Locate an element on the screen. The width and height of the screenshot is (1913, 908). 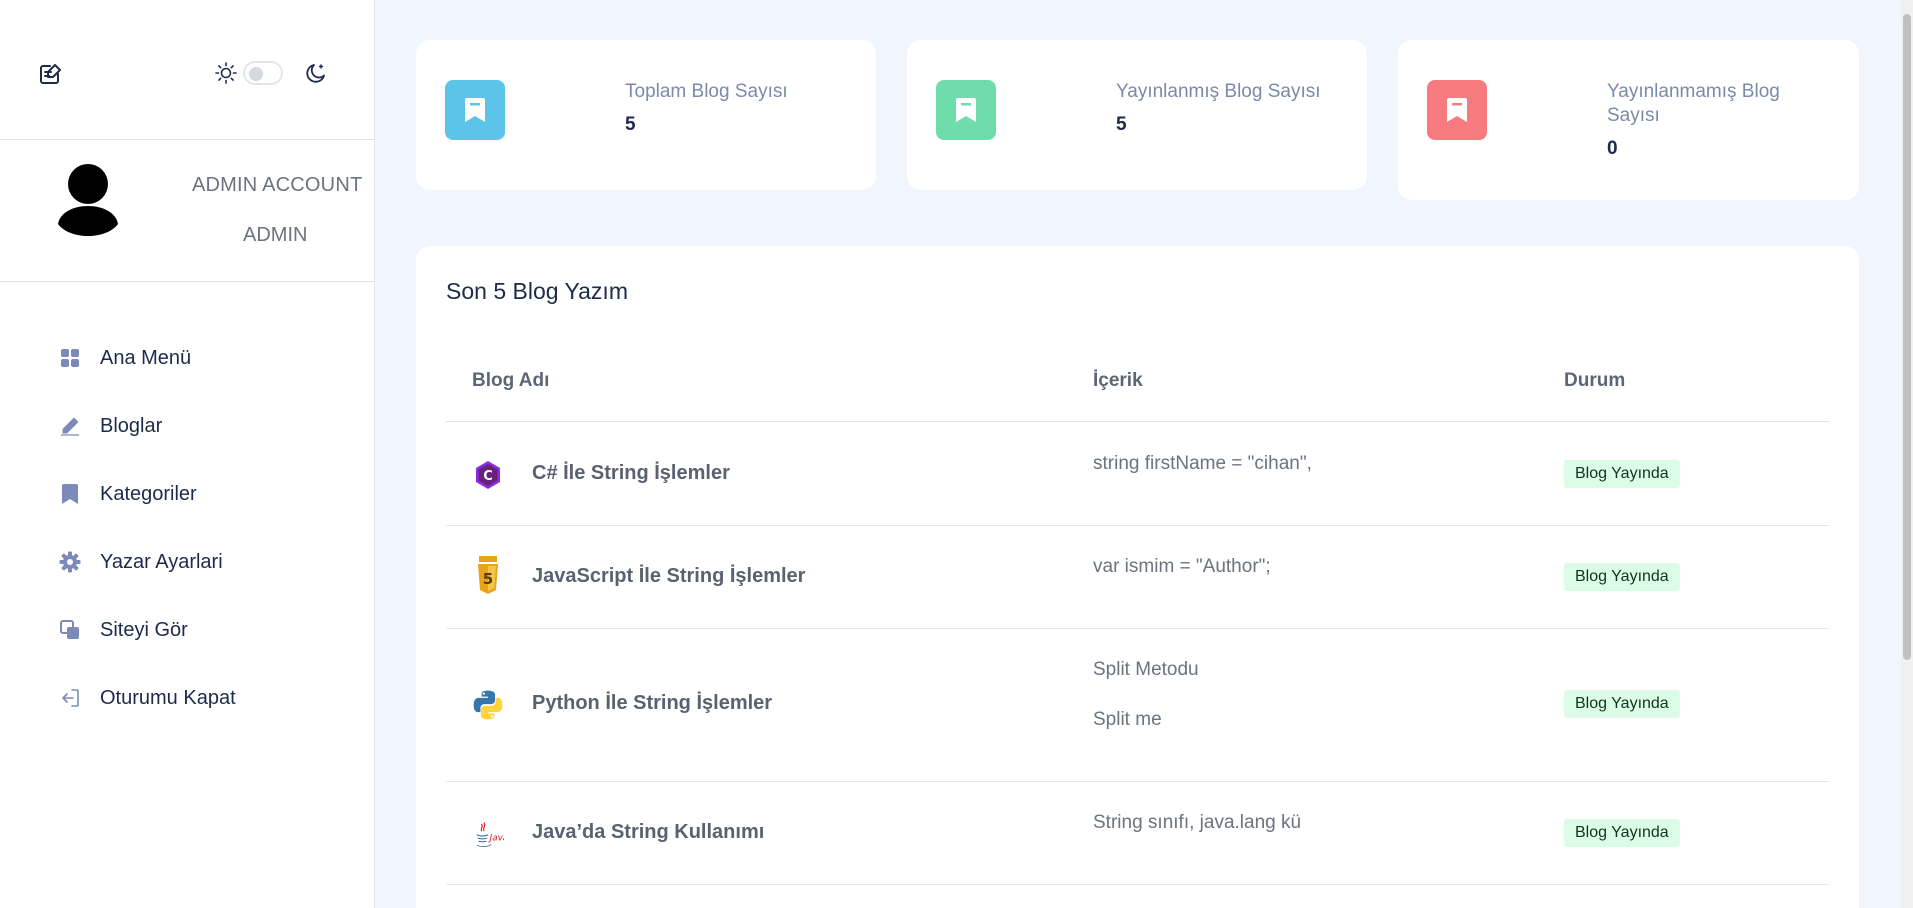
html5-icon: 5 is located at coordinates (488, 576).